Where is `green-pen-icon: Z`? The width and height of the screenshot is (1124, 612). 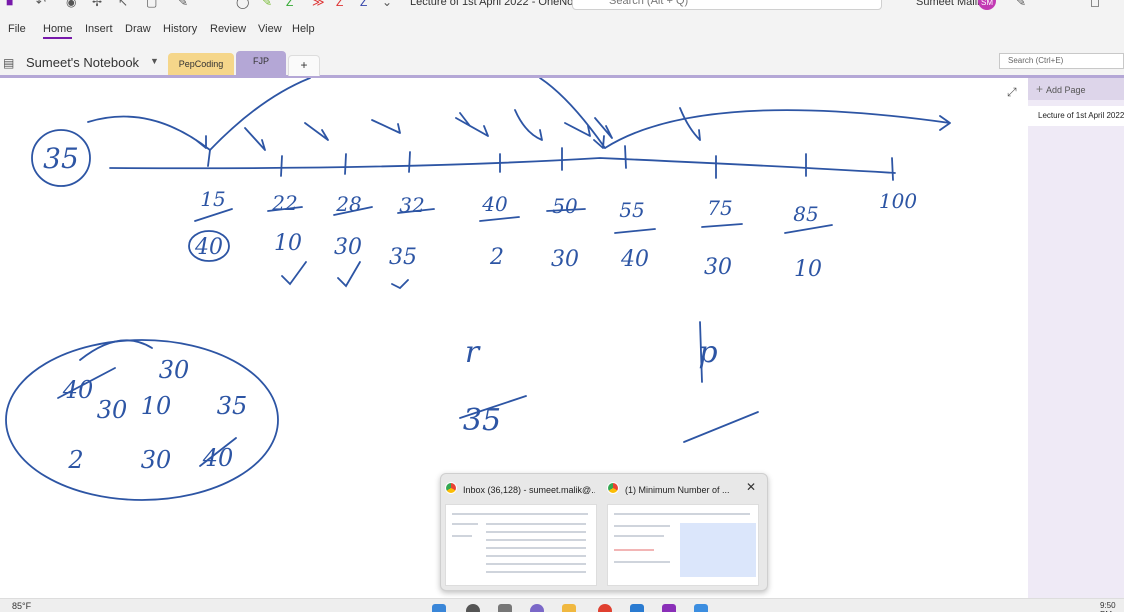
green-pen-icon: Z is located at coordinates (289, 4).